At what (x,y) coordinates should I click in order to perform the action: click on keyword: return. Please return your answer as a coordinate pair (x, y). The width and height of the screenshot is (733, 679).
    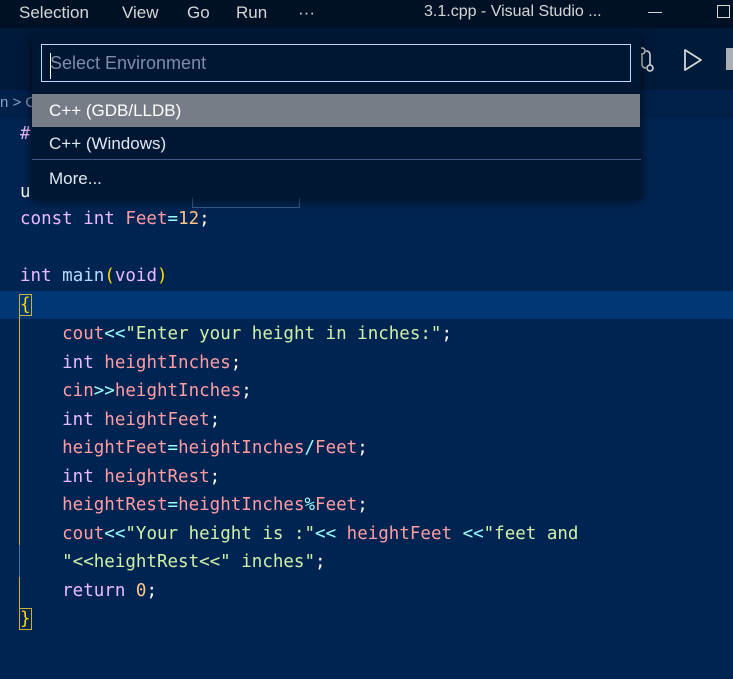
    Looking at the image, I should click on (78, 590).